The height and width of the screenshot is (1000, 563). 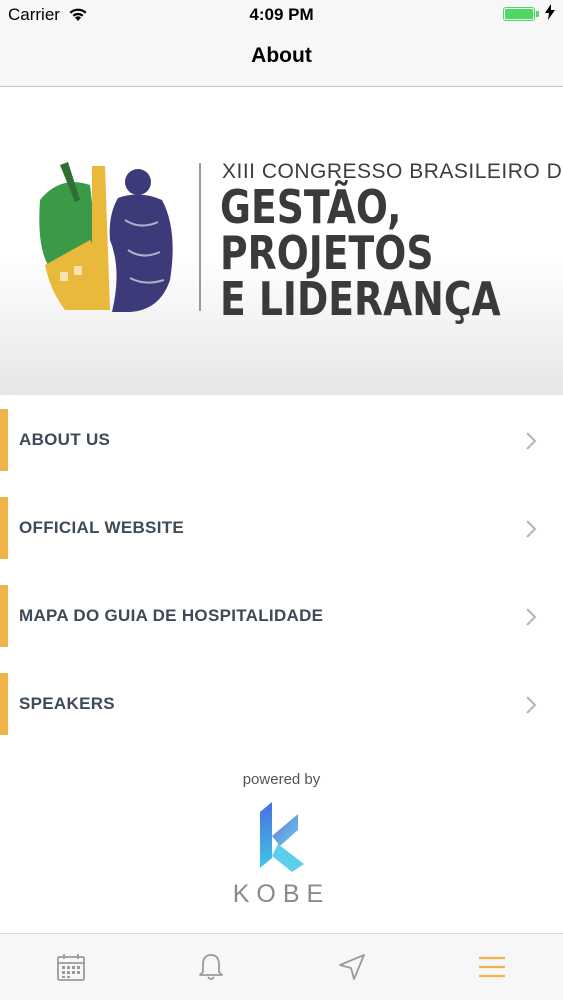 What do you see at coordinates (67, 703) in the screenshot?
I see `menu-item-label: SPEAKERS` at bounding box center [67, 703].